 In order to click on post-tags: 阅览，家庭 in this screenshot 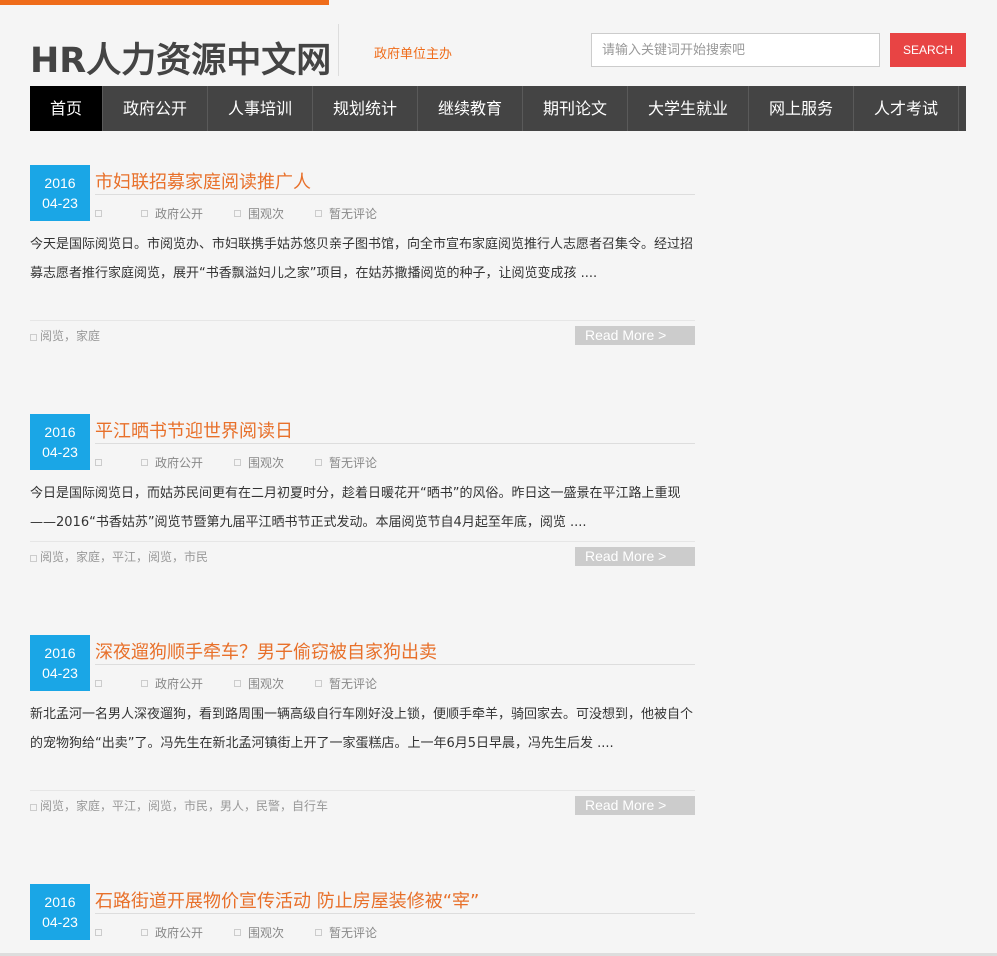, I will do `click(65, 335)`.